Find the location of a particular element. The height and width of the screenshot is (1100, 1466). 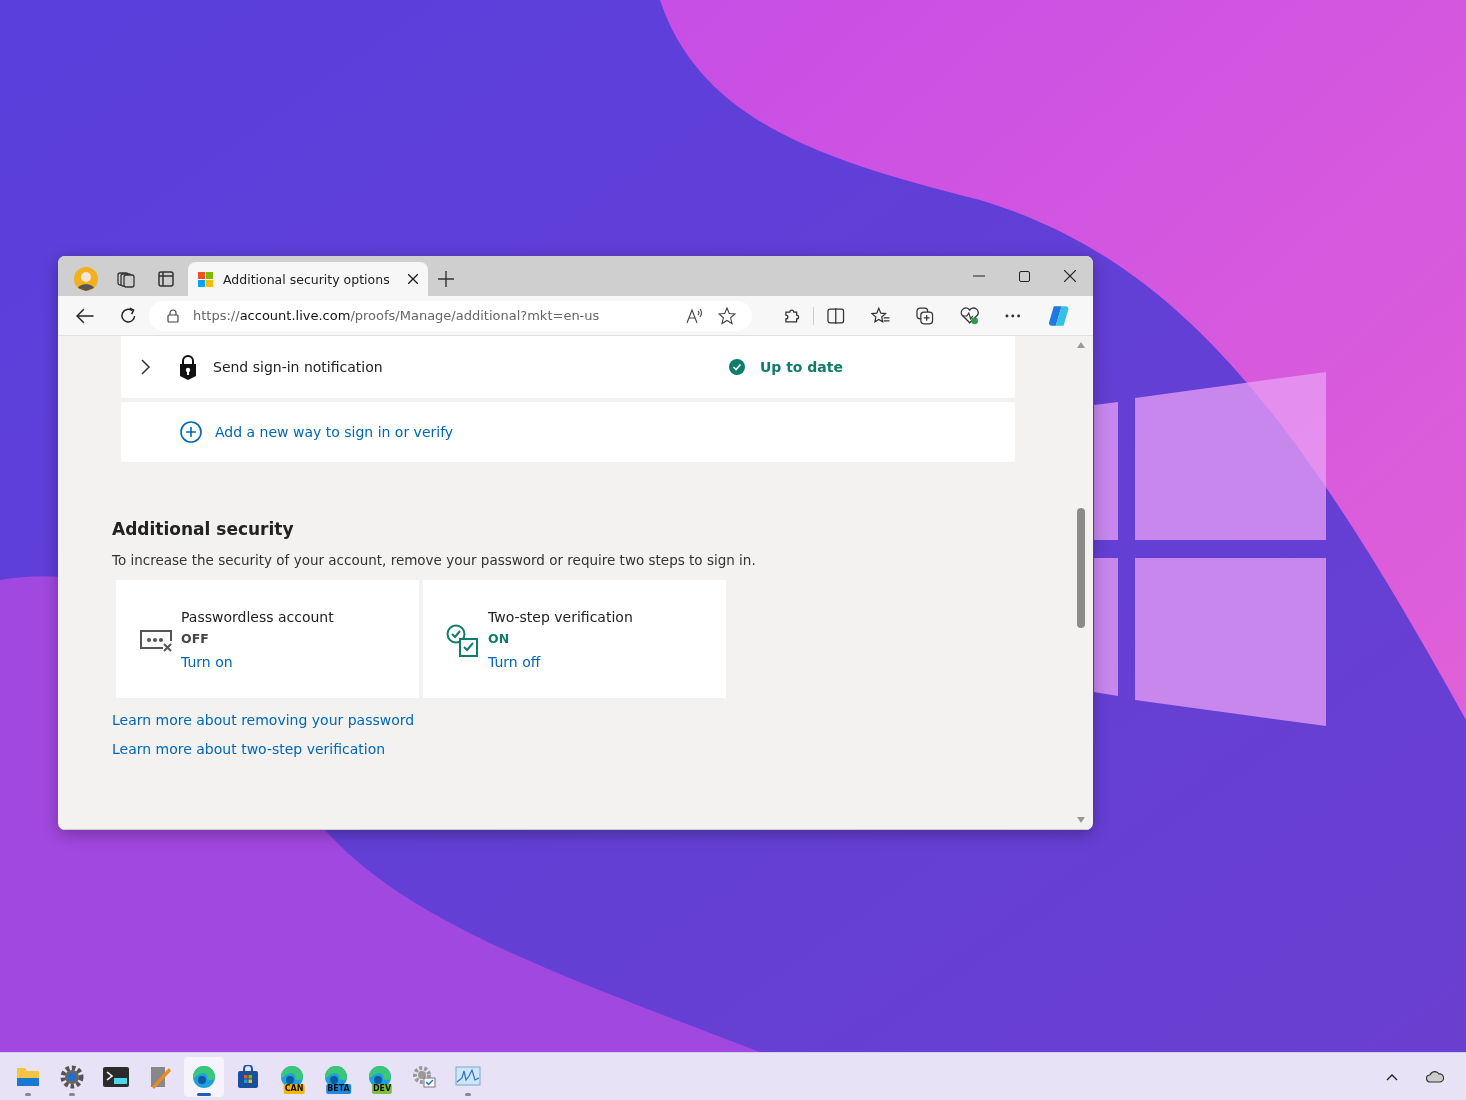

close-tab-icon is located at coordinates (413, 279).